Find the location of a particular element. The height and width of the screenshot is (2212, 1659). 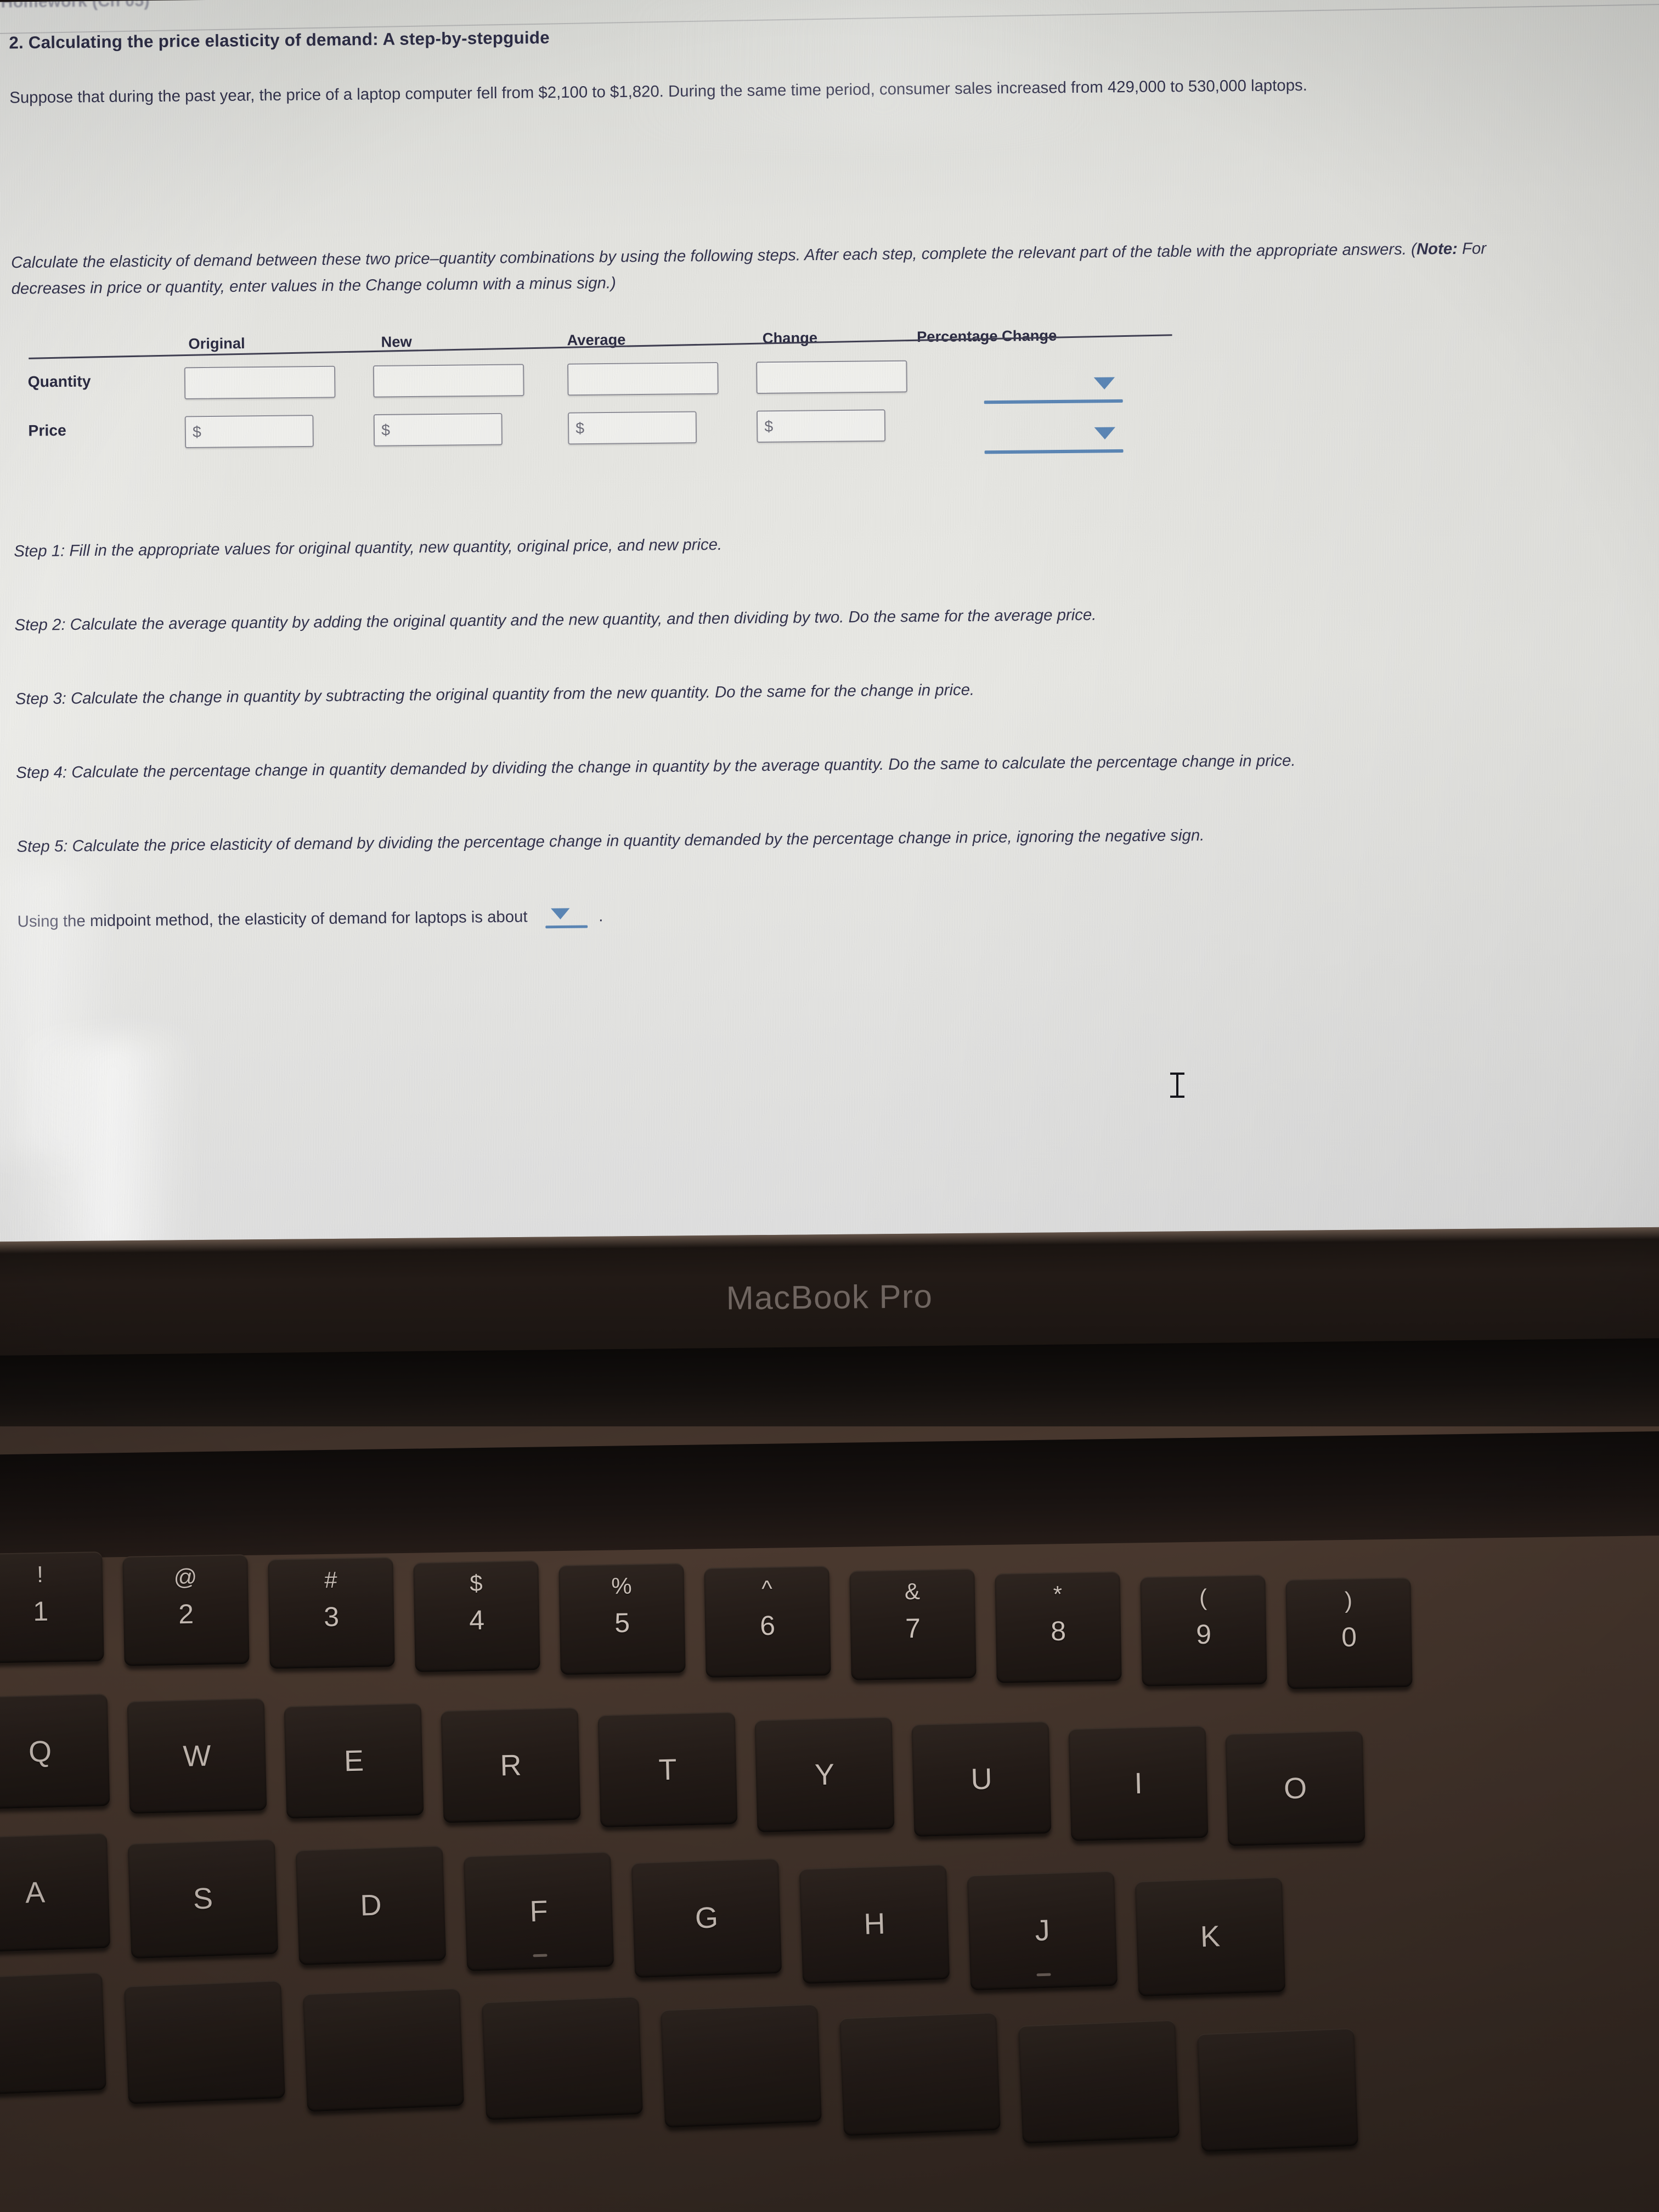

key-legend: 1 is located at coordinates (40, 1611).